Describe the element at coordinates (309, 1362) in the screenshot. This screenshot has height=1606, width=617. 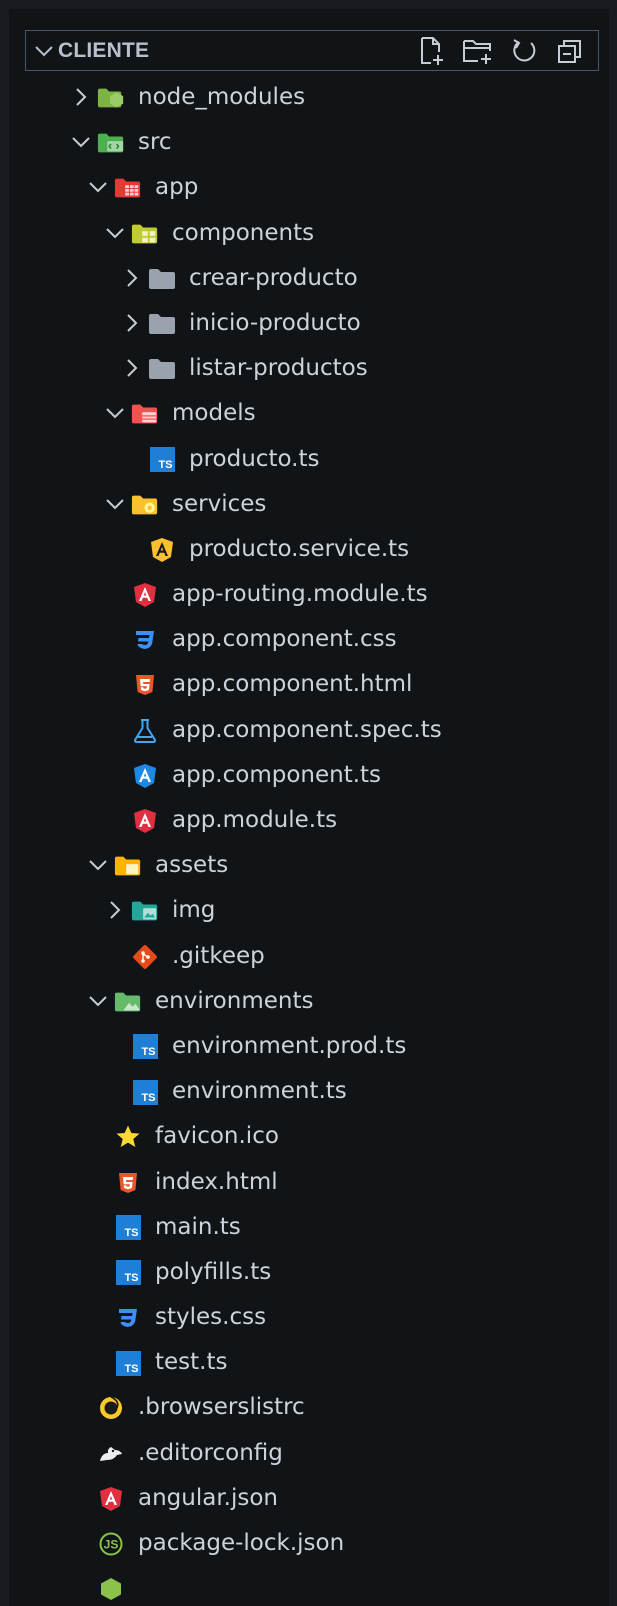
I see `tree-file-row: TS test.ts` at that location.